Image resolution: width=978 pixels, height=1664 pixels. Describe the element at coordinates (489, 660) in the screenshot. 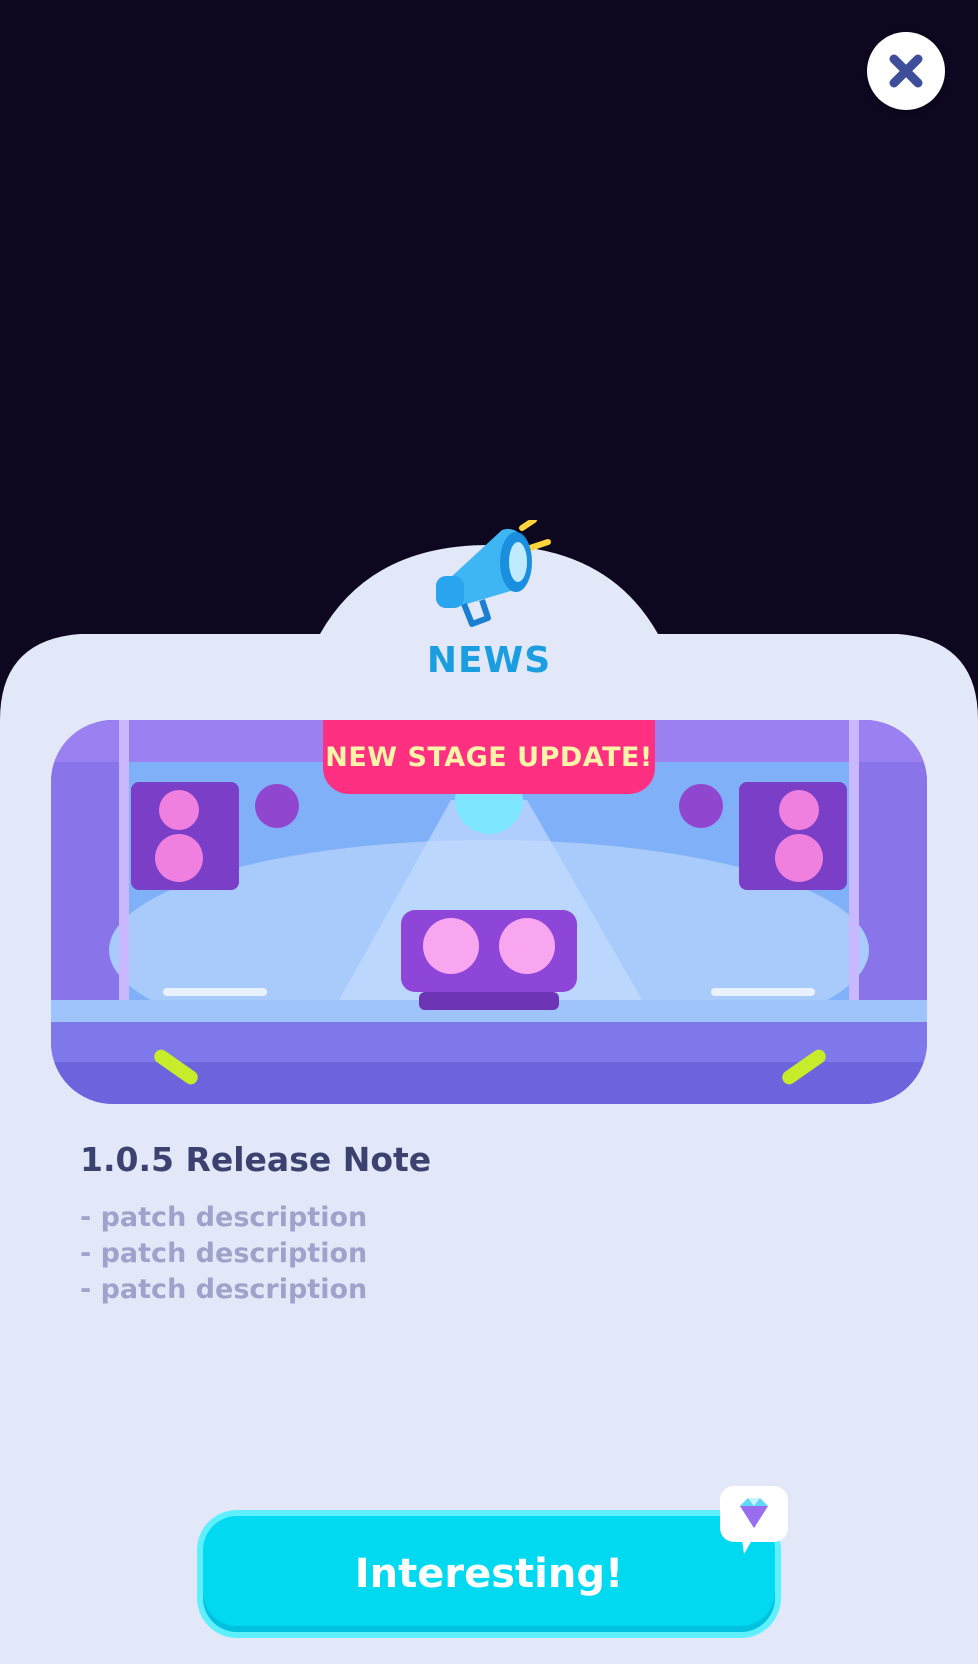

I see `news-title: NEWS` at that location.